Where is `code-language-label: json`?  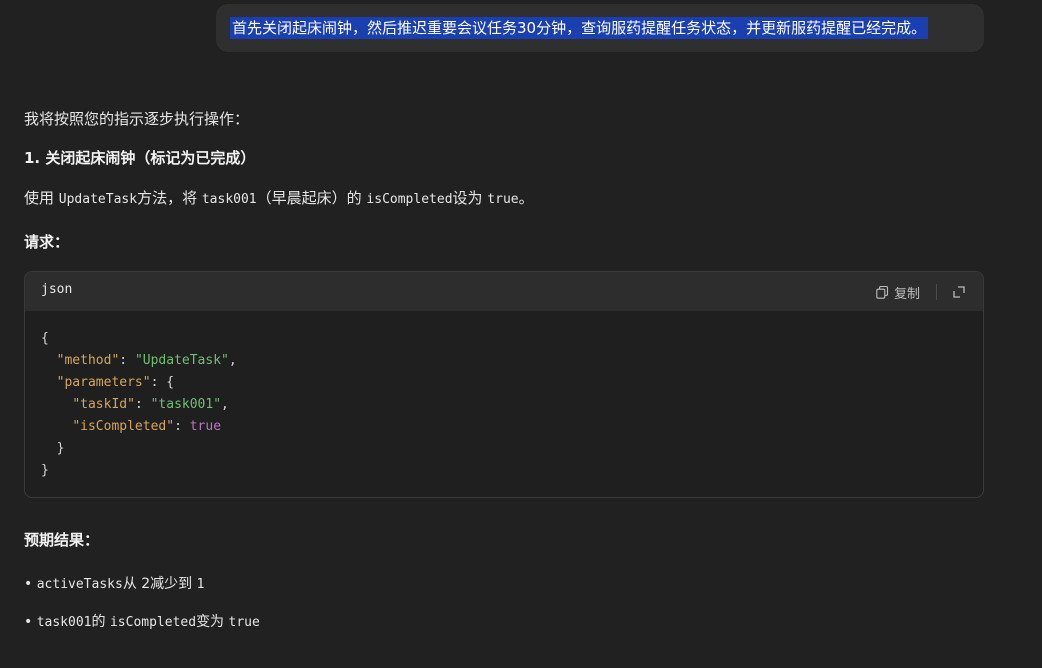 code-language-label: json is located at coordinates (57, 289).